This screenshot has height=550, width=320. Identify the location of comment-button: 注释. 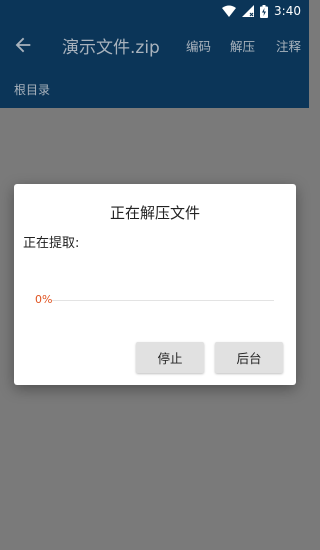
(288, 45).